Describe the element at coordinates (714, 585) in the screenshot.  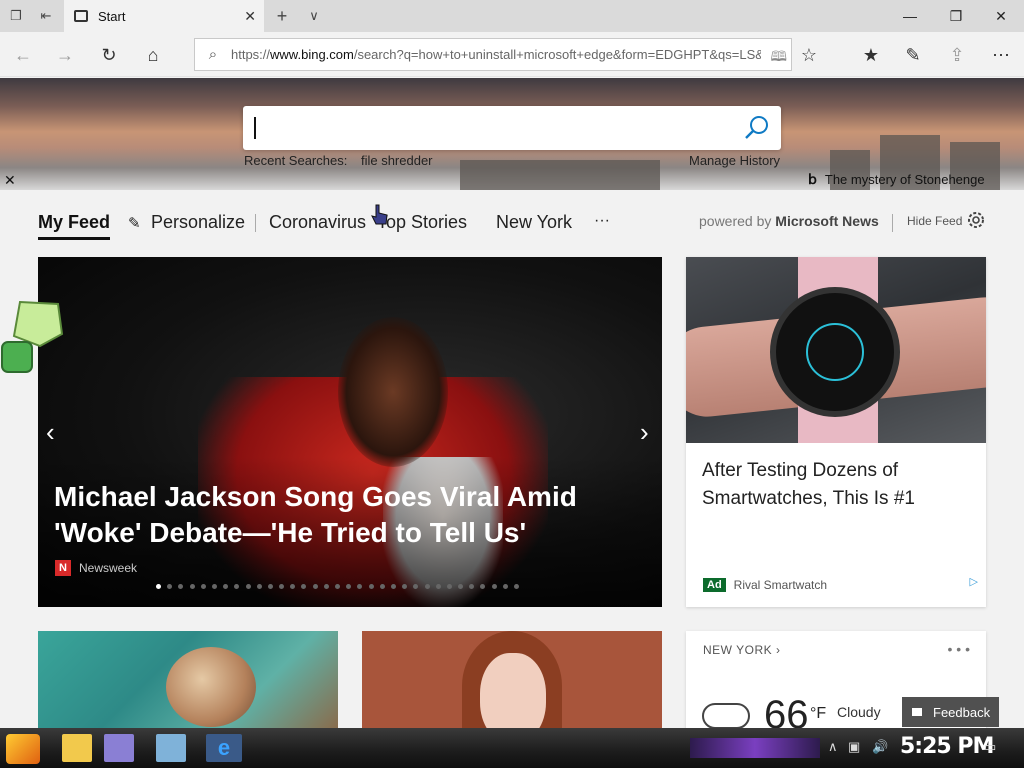
I see `ad-badge: Ad` at that location.